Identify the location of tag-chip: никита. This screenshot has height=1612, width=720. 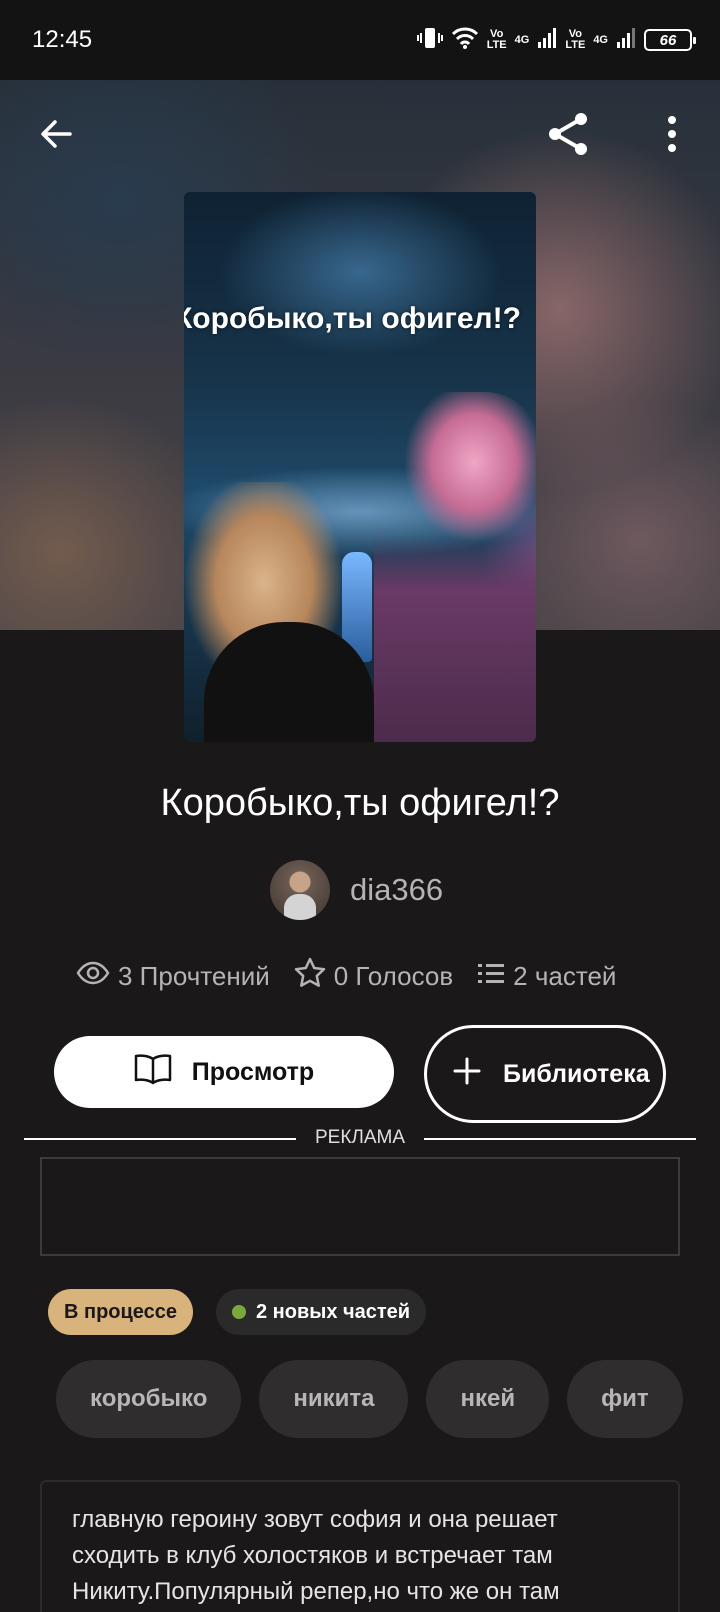
(334, 1399).